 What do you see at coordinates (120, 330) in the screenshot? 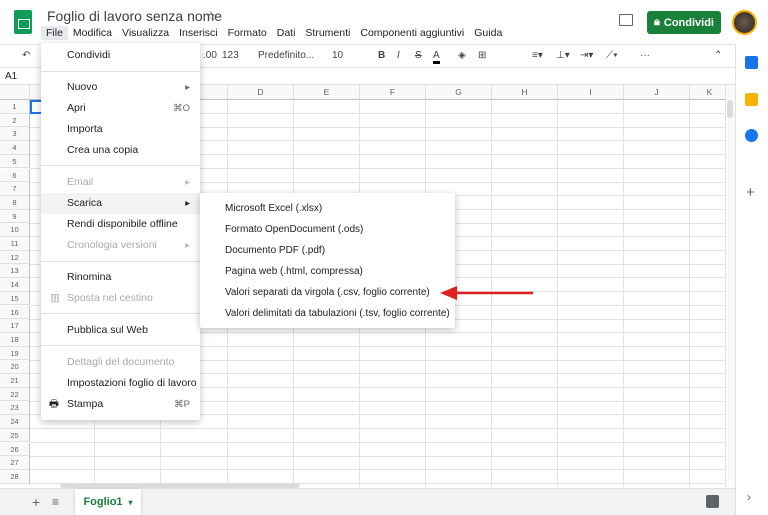
I see `menu-item-publish: Pubblica sul Web` at bounding box center [120, 330].